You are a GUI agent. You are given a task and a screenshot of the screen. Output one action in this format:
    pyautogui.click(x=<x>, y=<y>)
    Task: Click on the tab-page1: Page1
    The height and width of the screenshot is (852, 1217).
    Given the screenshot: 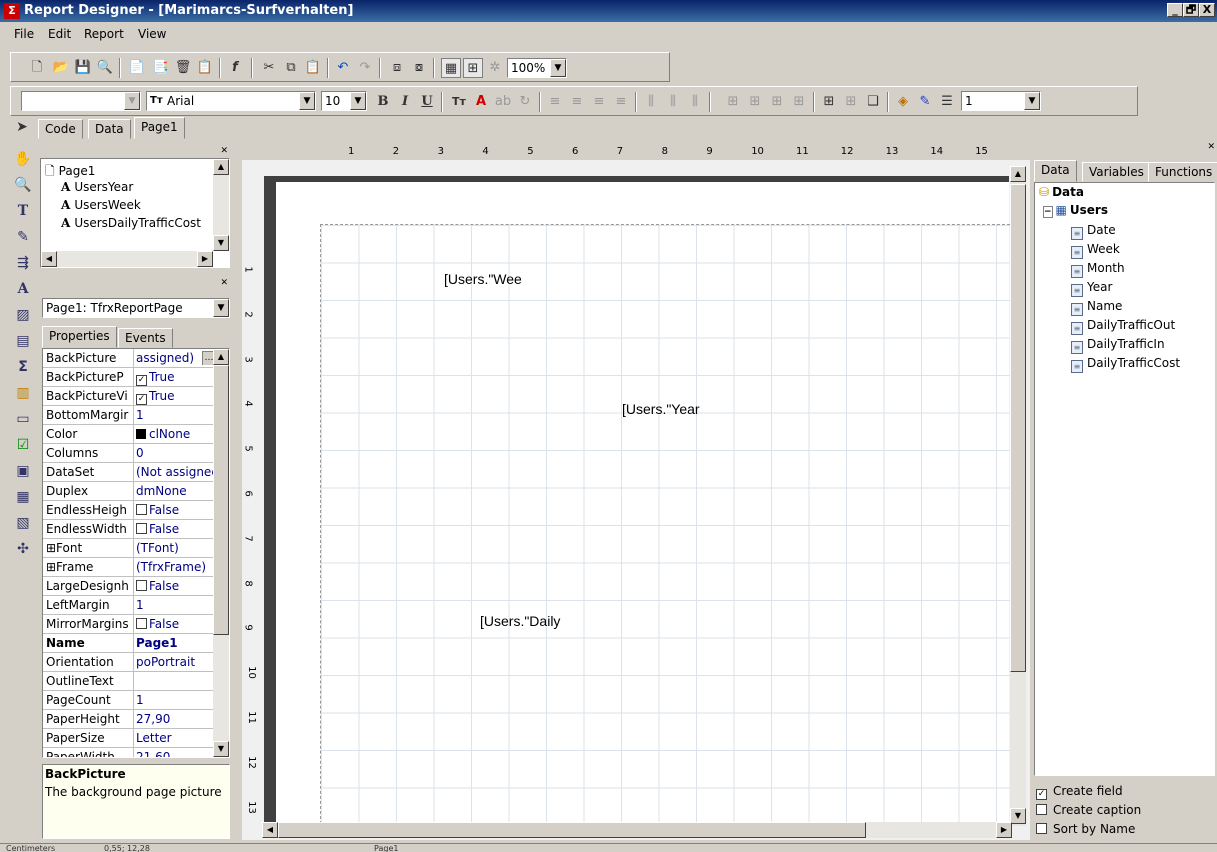 What is the action you would take?
    pyautogui.click(x=159, y=128)
    